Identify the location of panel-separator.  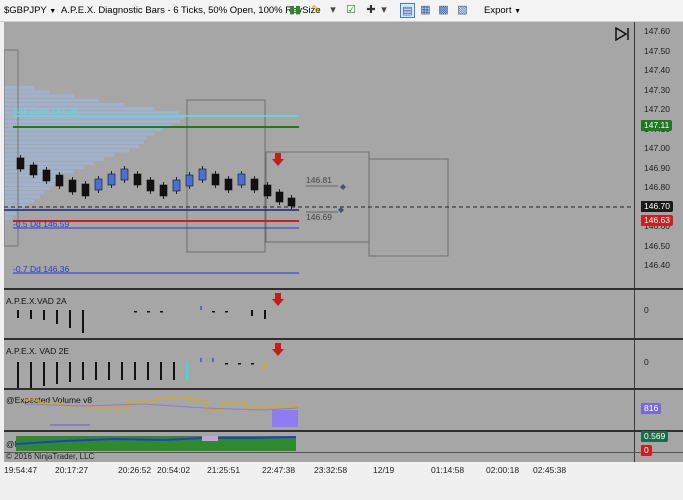
(343, 452).